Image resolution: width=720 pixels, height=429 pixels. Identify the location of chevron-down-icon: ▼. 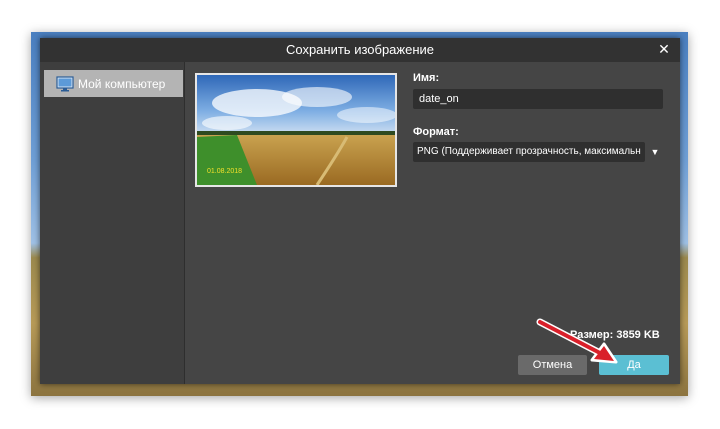
(655, 152).